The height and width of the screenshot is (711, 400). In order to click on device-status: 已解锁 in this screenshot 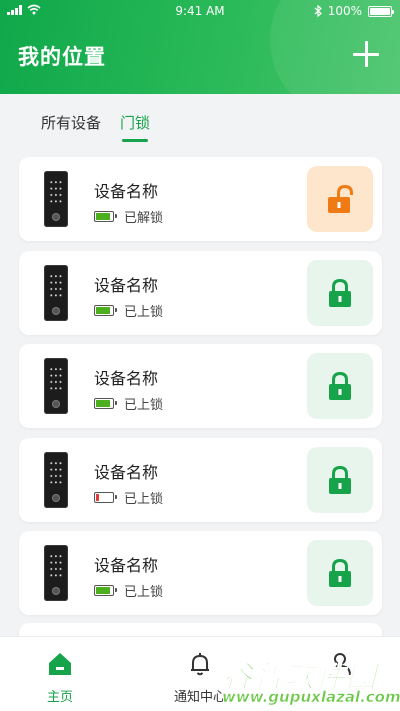, I will do `click(128, 216)`.